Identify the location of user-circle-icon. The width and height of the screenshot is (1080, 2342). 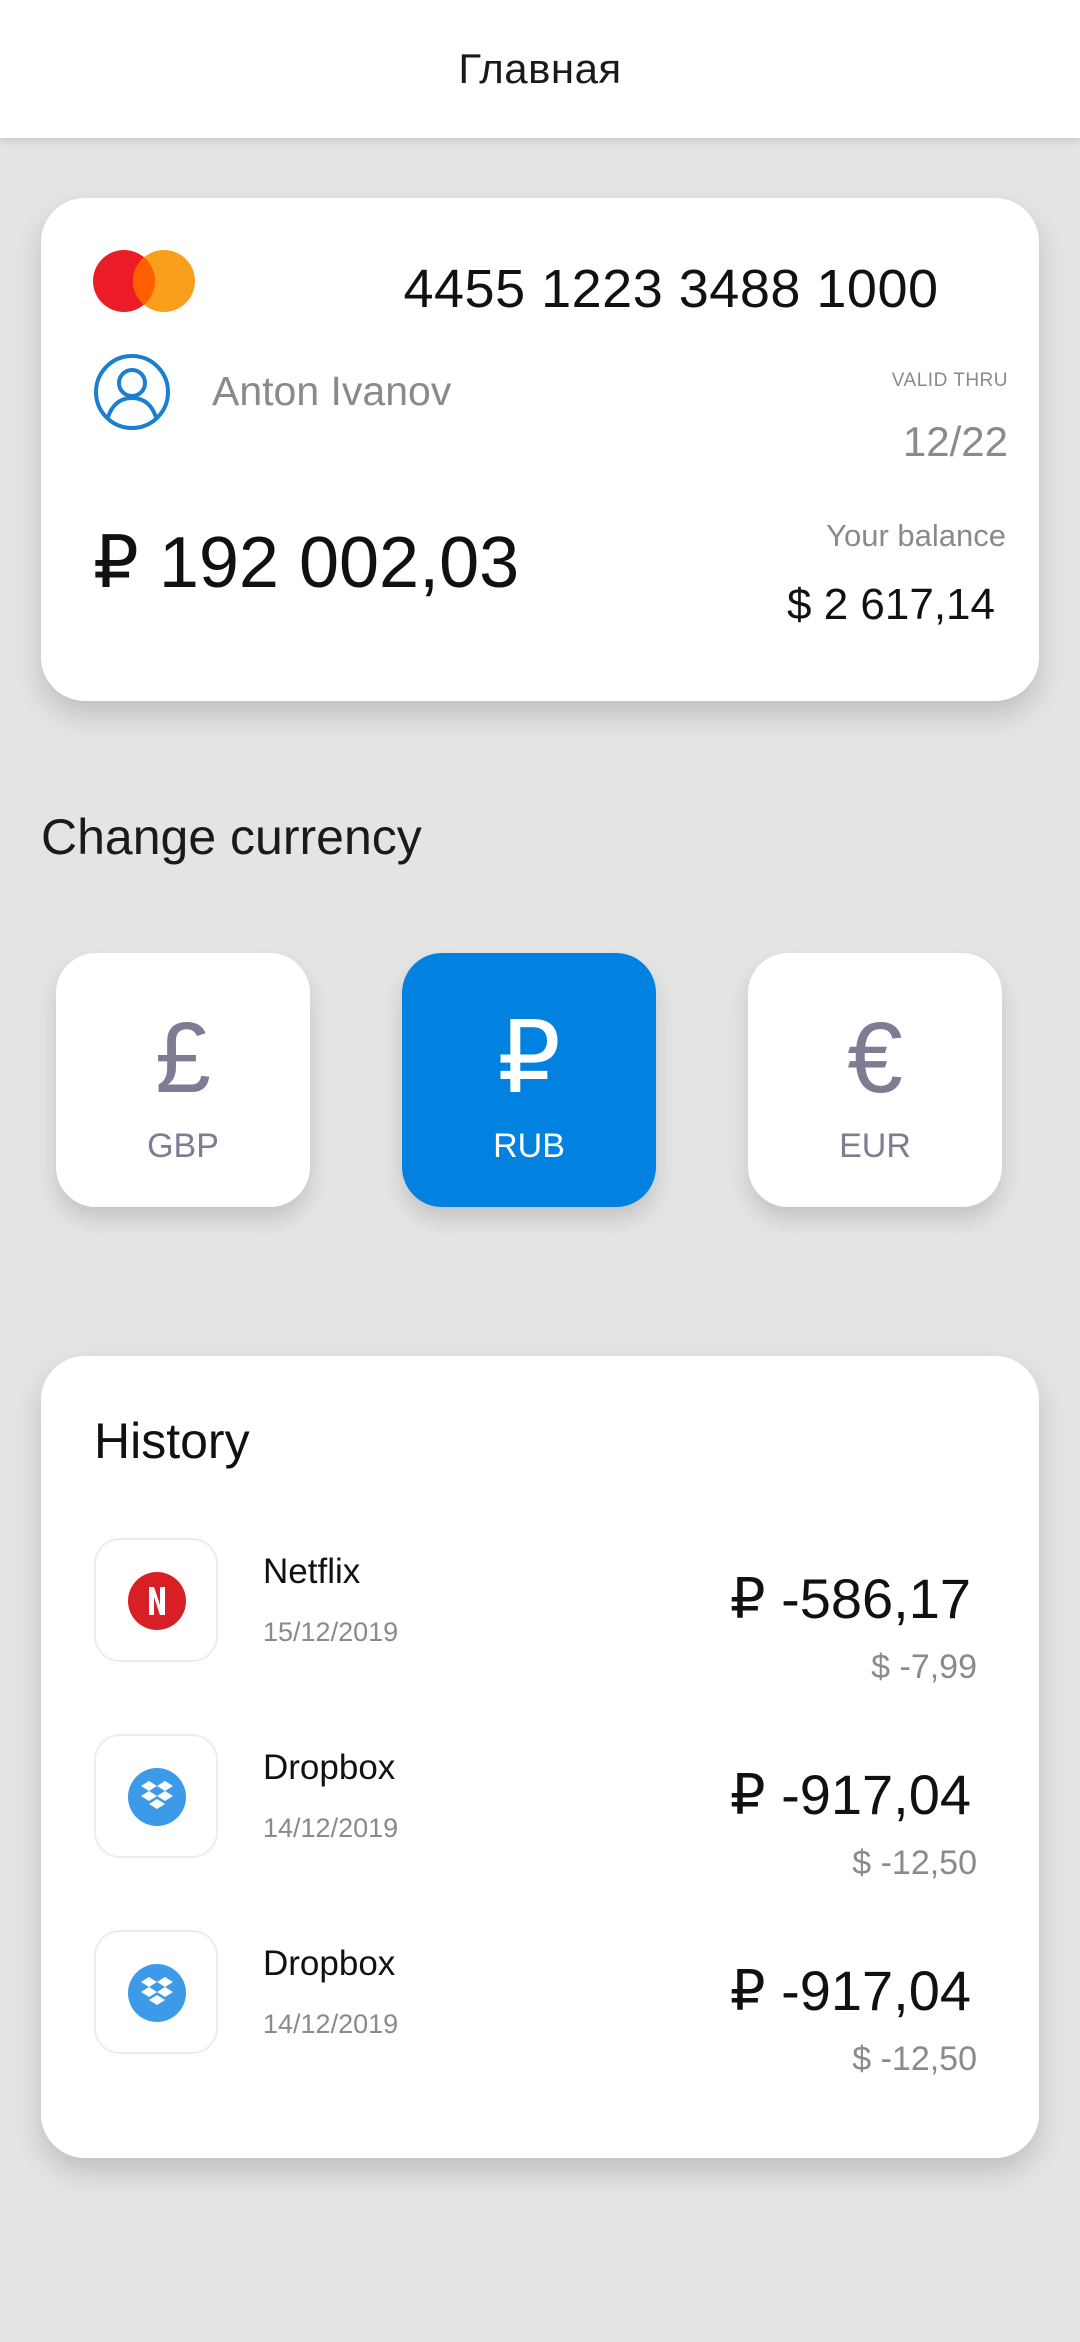
(132, 392).